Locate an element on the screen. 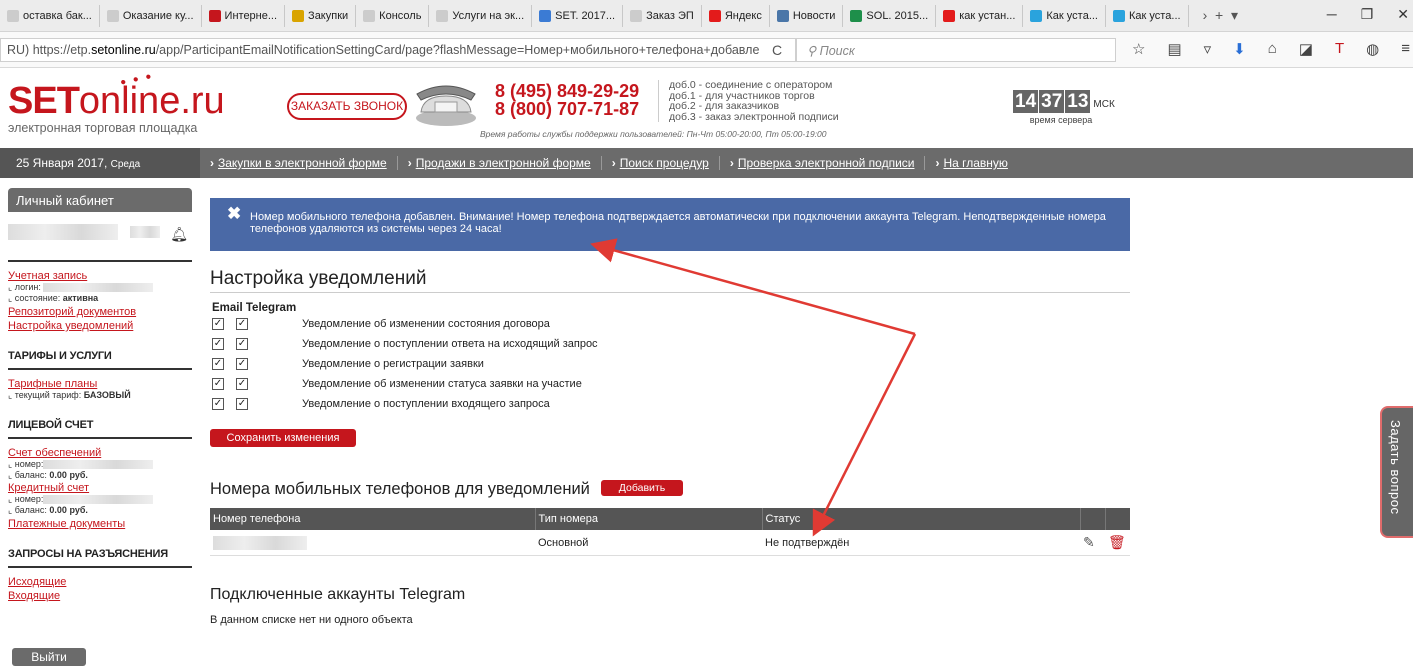 The image size is (1413, 666). bookmarks-icon: ▤ is located at coordinates (1174, 49).